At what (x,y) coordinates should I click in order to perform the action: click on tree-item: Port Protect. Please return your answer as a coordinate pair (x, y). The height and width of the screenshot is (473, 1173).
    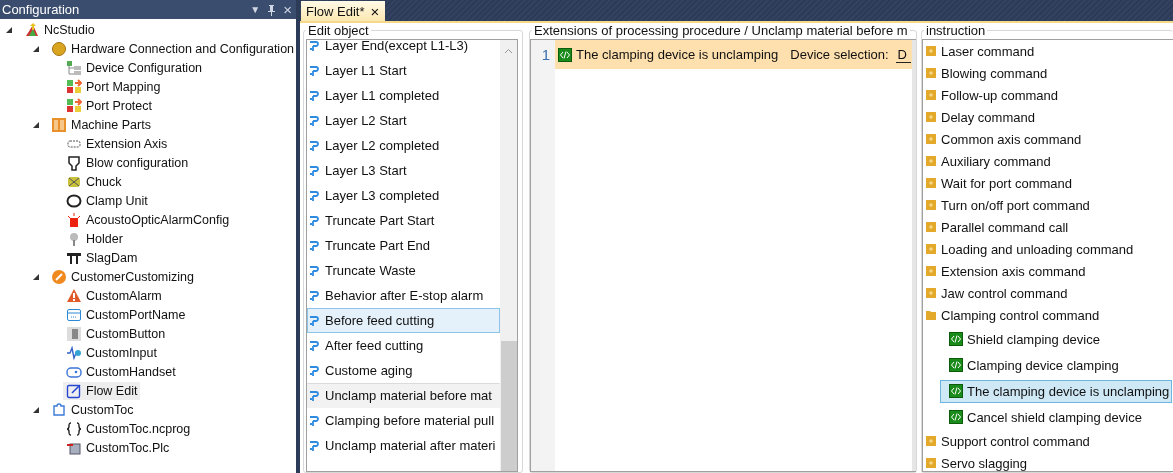
    Looking at the image, I should click on (109, 105).